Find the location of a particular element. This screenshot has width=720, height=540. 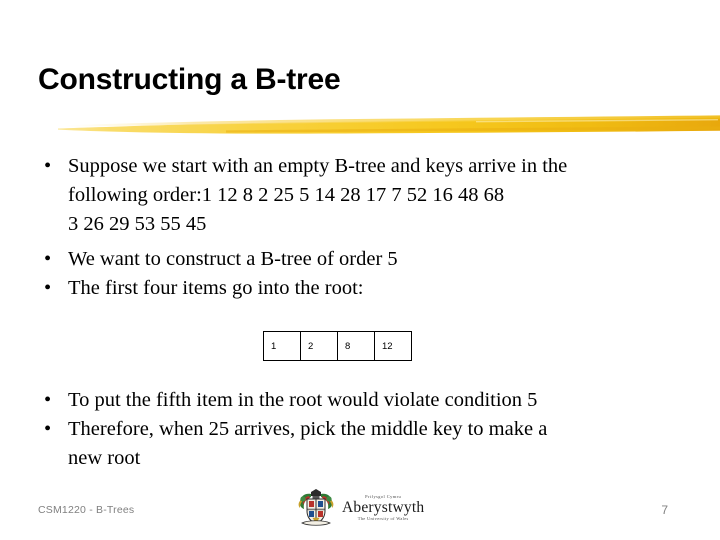

btree-key-cell: 8 is located at coordinates (356, 346).